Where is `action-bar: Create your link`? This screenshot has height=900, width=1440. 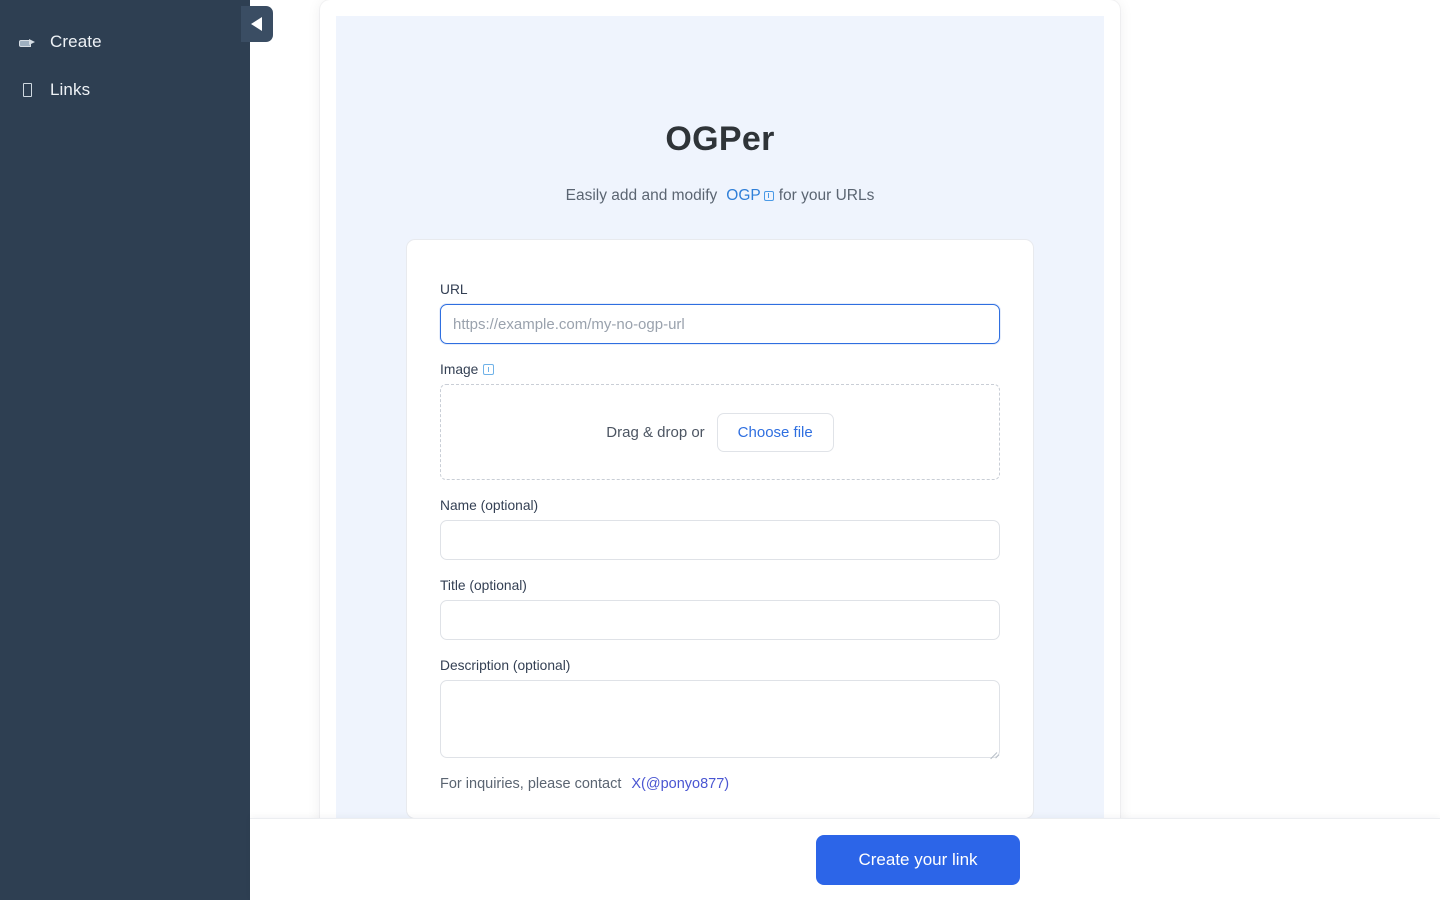 action-bar: Create your link is located at coordinates (845, 859).